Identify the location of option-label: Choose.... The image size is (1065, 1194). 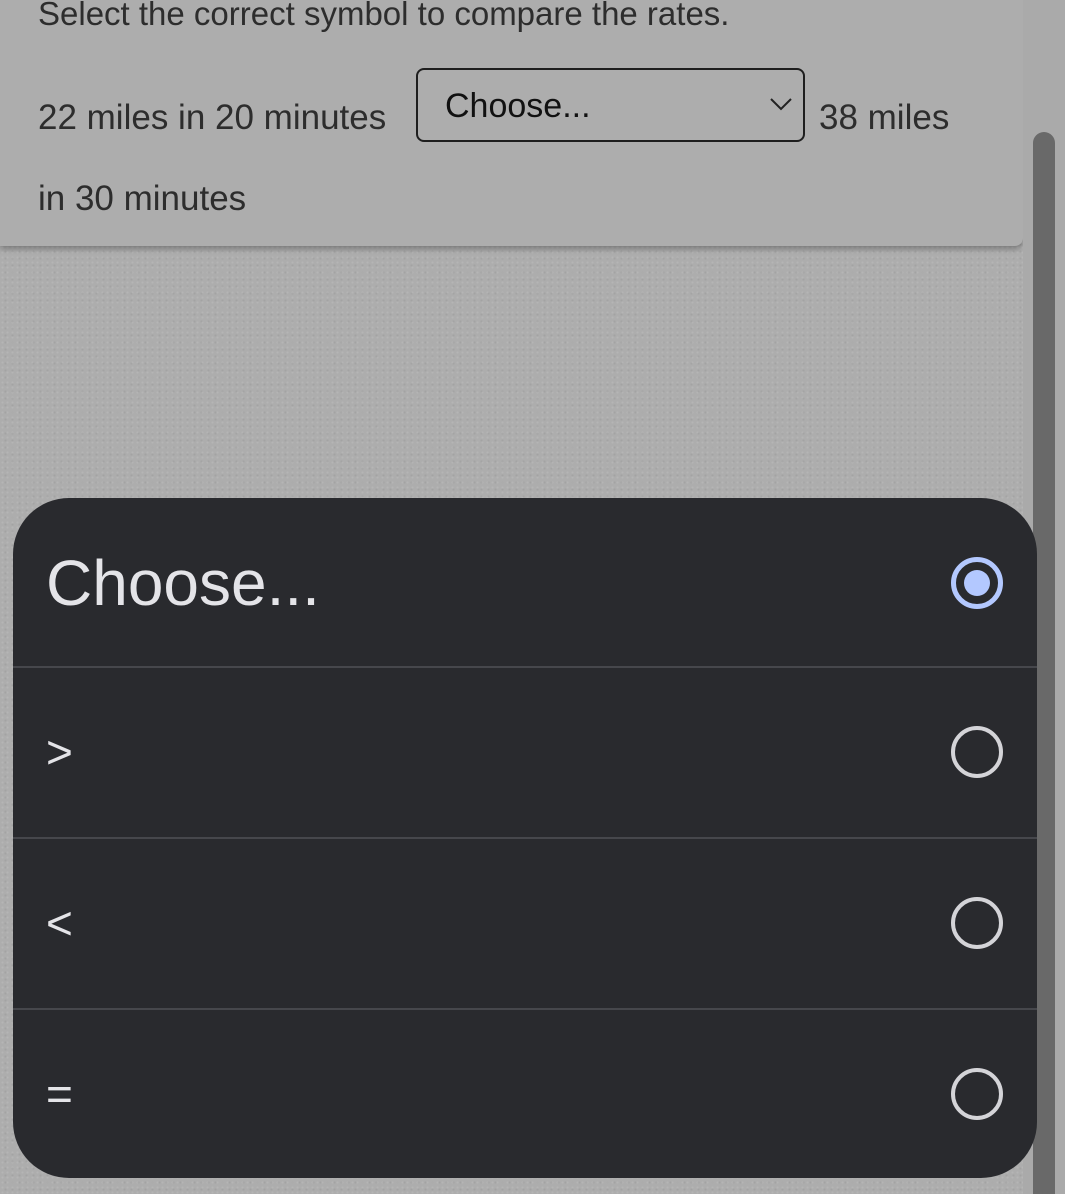
(183, 583).